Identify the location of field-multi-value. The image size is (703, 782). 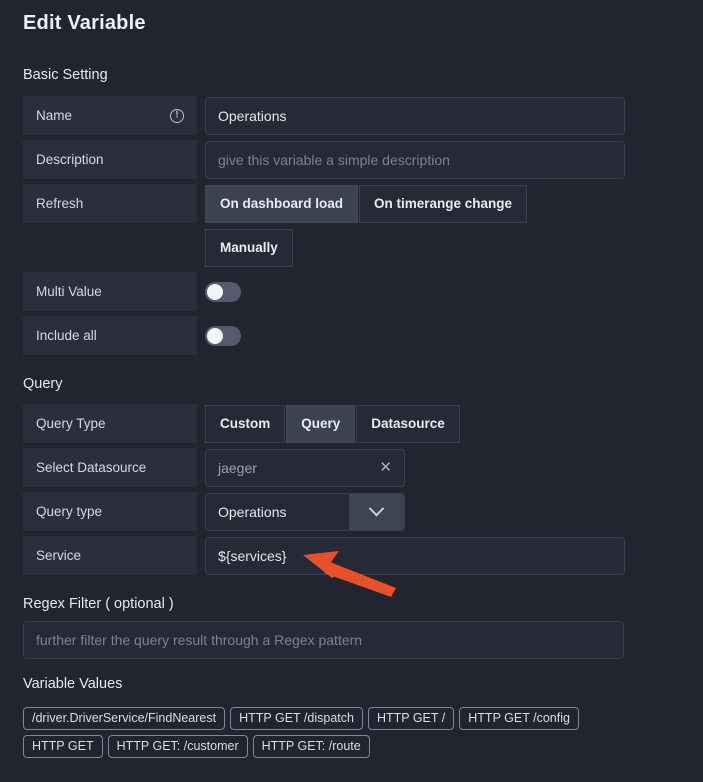
(223, 291).